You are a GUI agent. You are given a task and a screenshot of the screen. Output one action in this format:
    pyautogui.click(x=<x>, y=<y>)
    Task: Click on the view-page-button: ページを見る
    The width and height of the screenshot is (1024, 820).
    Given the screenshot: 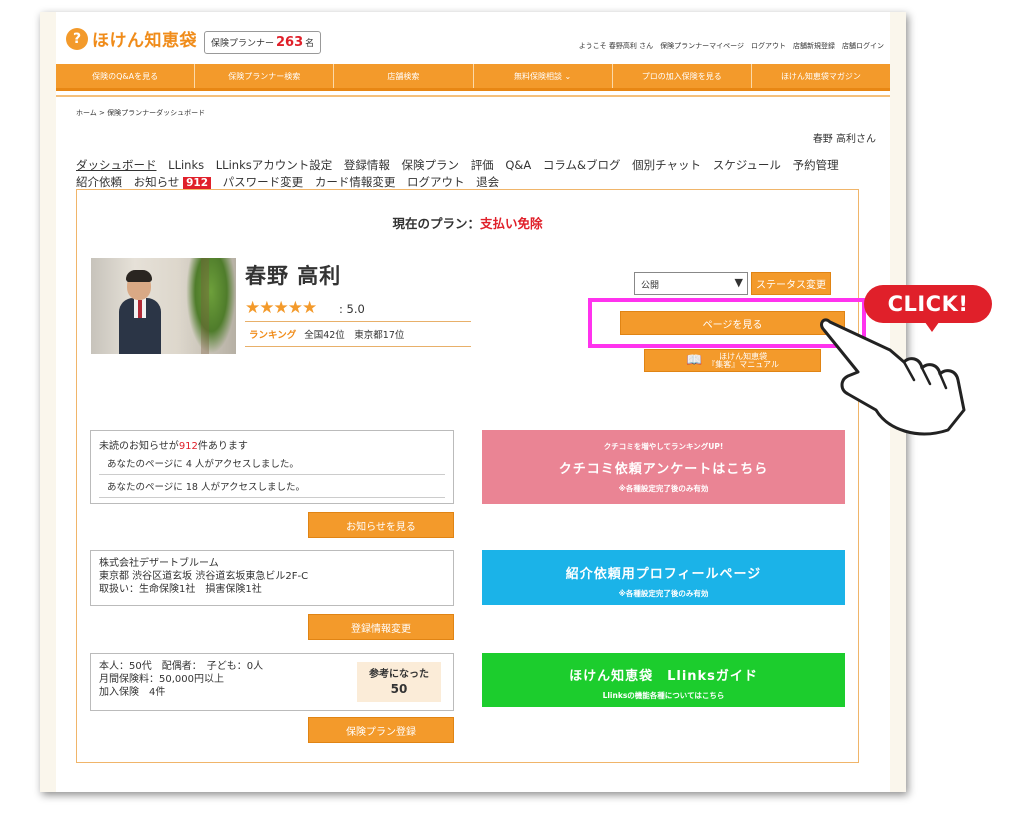 What is the action you would take?
    pyautogui.click(x=732, y=323)
    